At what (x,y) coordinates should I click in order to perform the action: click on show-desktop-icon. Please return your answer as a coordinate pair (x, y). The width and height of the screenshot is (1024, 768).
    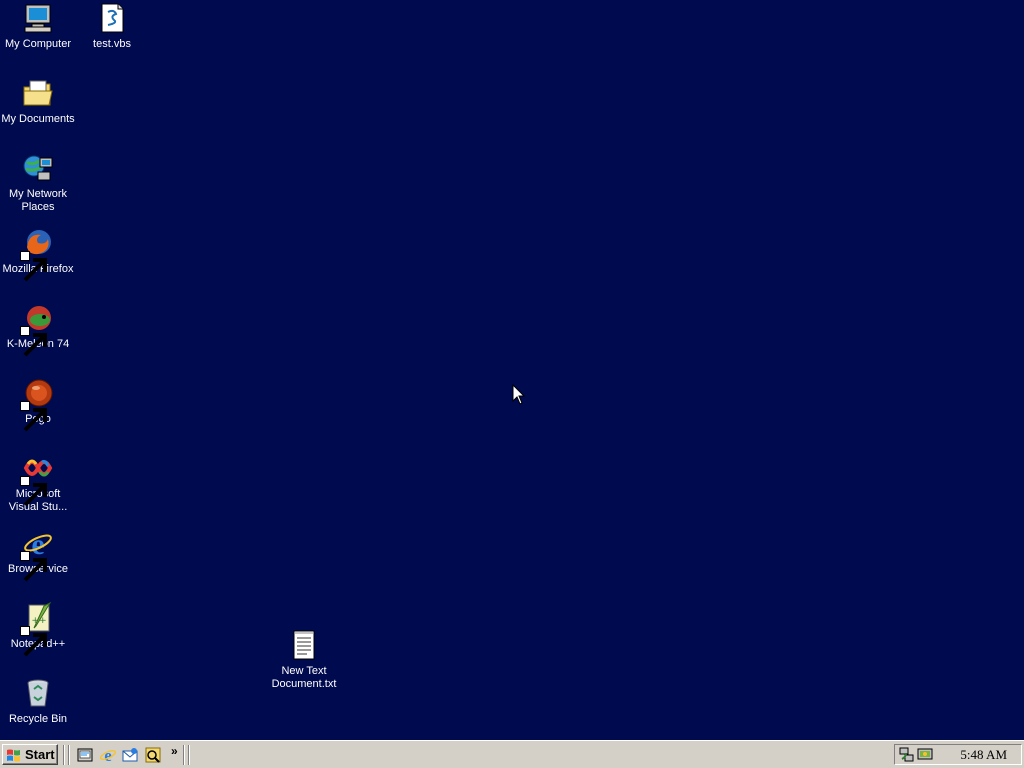
    Looking at the image, I should click on (85, 755).